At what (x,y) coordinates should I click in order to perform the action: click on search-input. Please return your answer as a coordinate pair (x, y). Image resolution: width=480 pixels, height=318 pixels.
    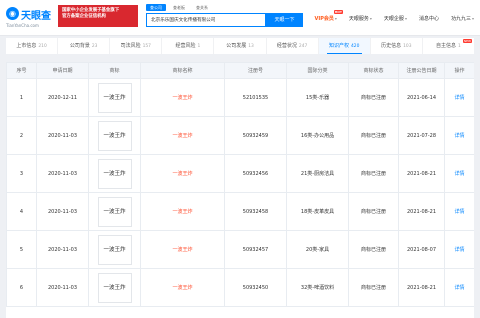
    Looking at the image, I should click on (206, 20).